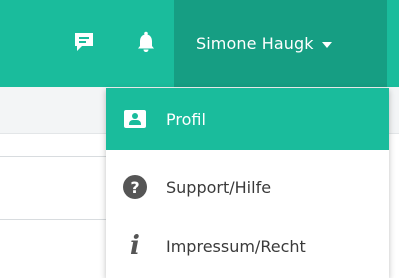 The image size is (399, 278). Describe the element at coordinates (236, 246) in the screenshot. I see `menu-item-label: Impressum/Recht` at that location.